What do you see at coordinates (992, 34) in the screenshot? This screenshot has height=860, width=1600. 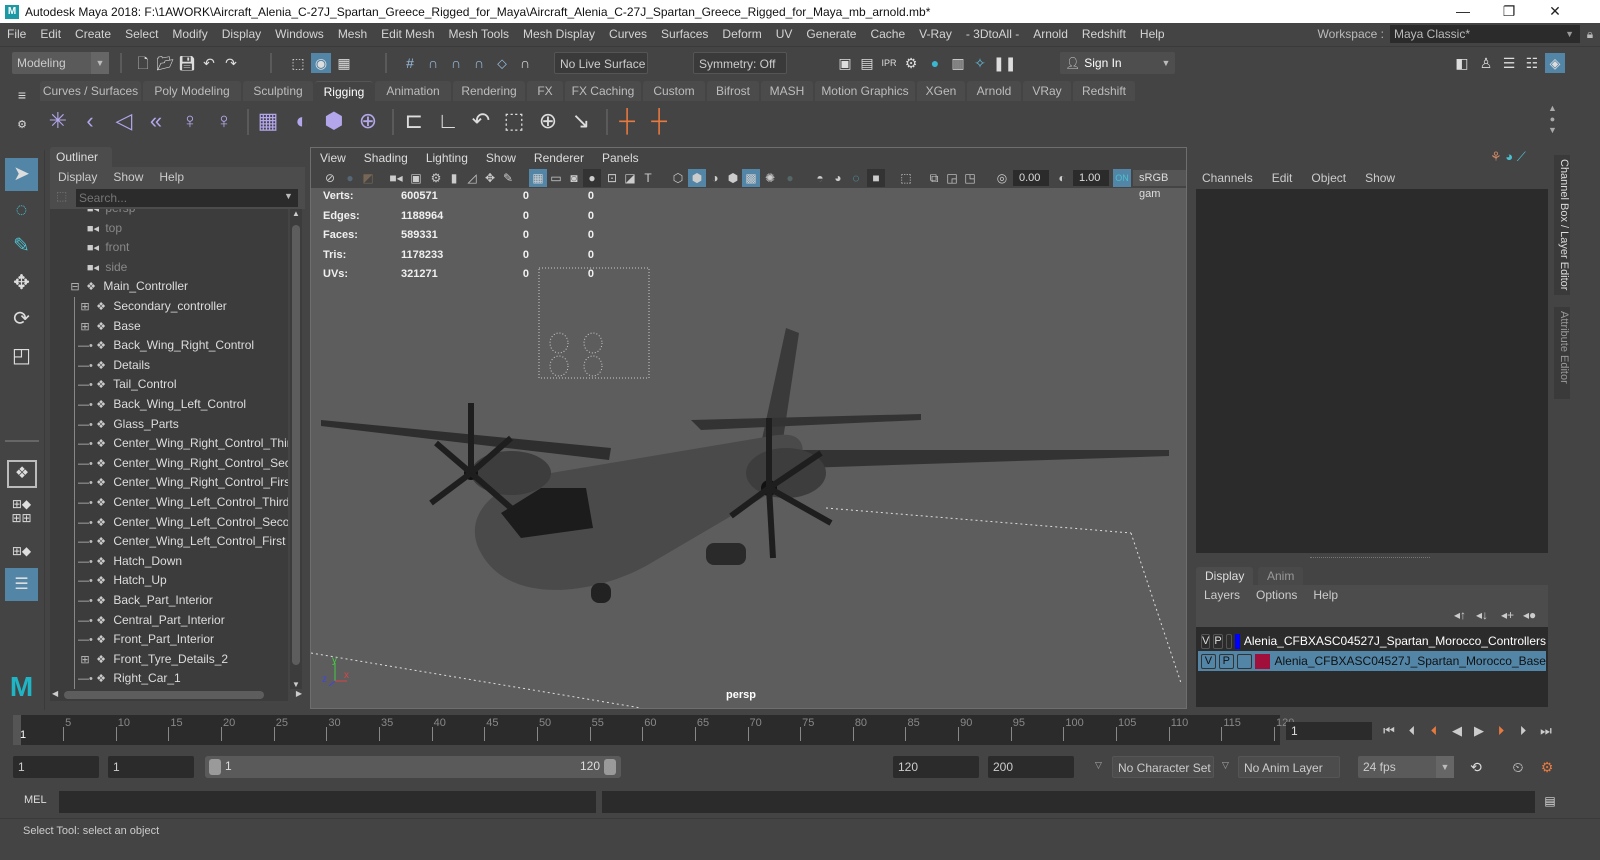 I see `menu-3dtoall: - 3DtoAll -` at bounding box center [992, 34].